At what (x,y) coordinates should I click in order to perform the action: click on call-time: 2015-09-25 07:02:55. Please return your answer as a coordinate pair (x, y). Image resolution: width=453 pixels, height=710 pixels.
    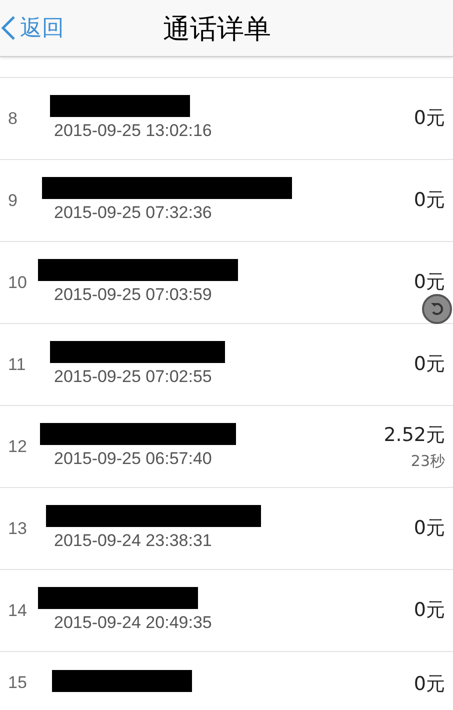
    Looking at the image, I should click on (133, 377).